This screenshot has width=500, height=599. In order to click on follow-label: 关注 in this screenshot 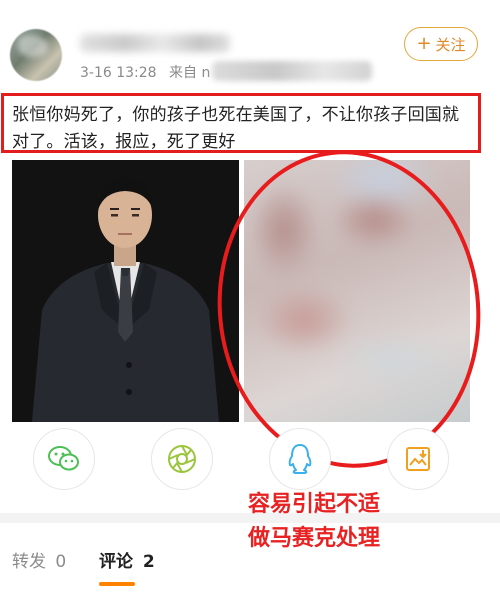, I will do `click(450, 44)`.